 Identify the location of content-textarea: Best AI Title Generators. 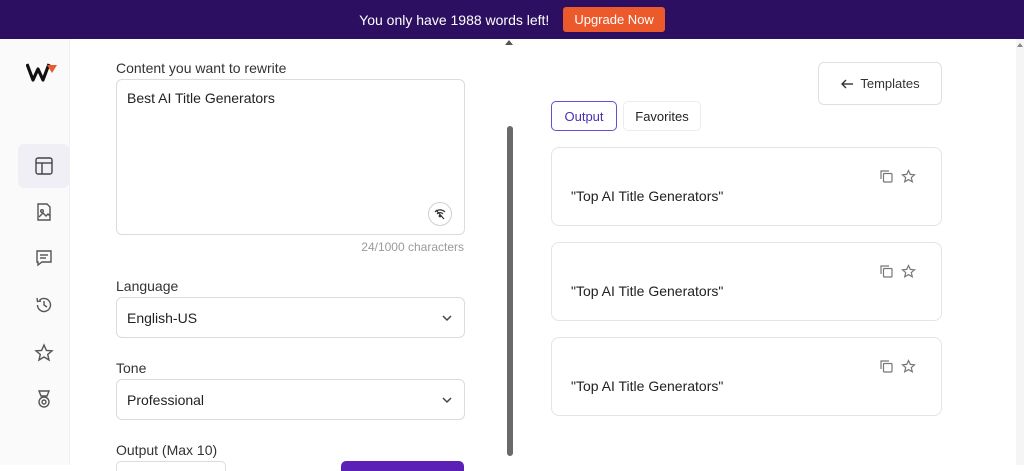
(290, 157).